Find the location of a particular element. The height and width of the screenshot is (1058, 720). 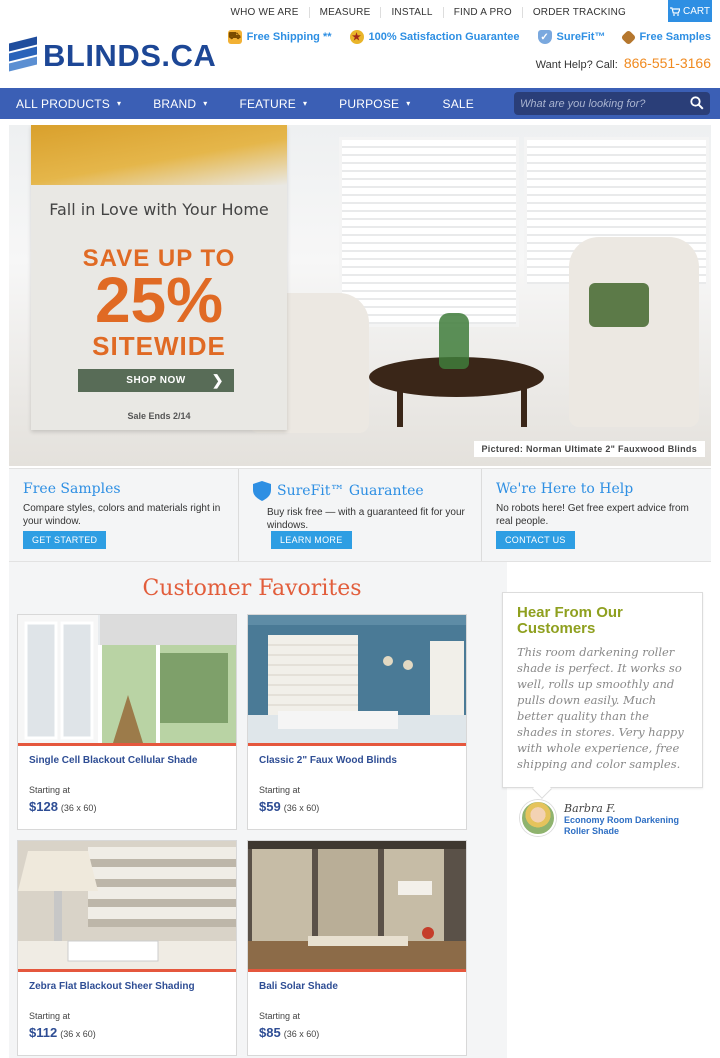

free-samples-title: Free Samples is located at coordinates (72, 489).